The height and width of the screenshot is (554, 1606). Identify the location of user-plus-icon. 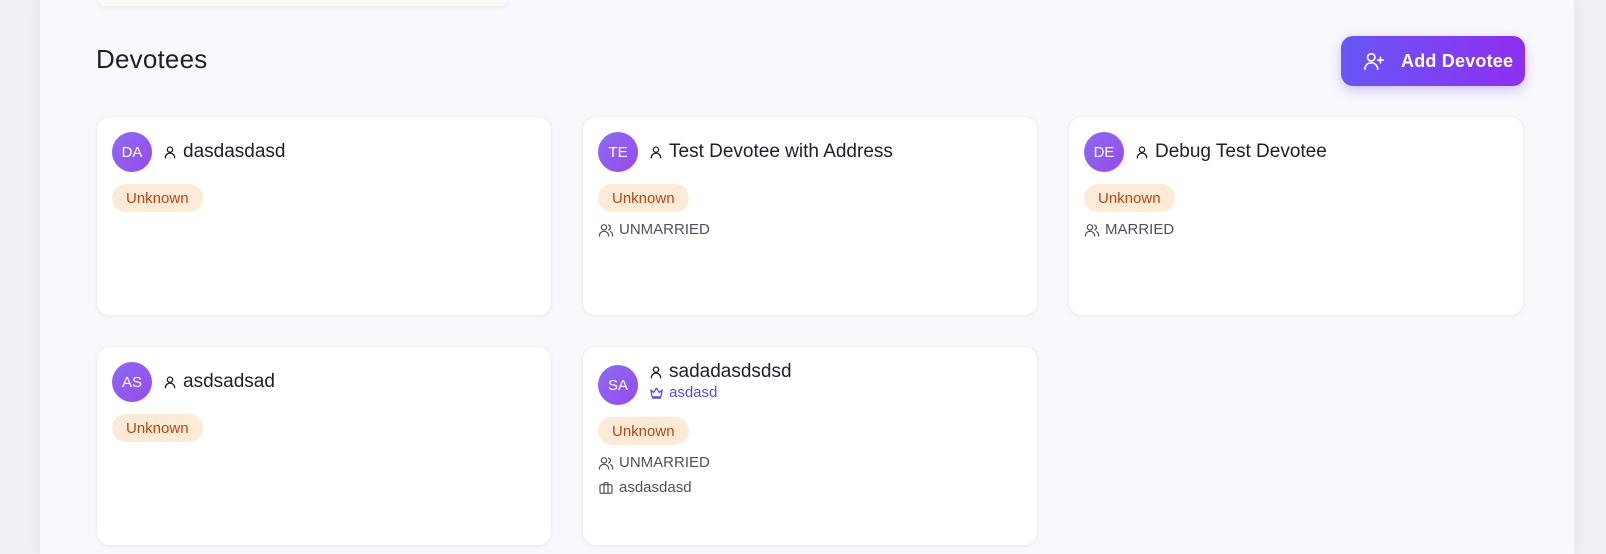
(1374, 61).